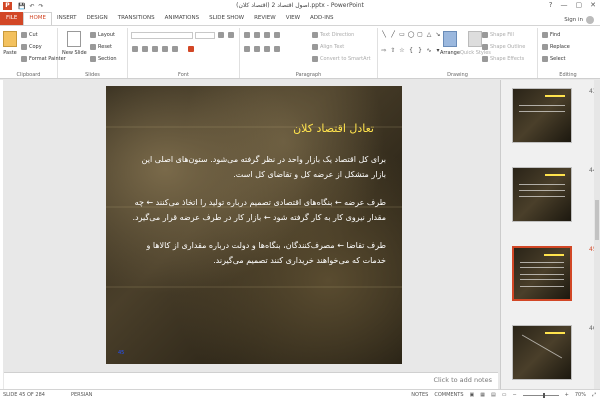  What do you see at coordinates (580, 395) in the screenshot?
I see `zoom-level: 70%` at bounding box center [580, 395].